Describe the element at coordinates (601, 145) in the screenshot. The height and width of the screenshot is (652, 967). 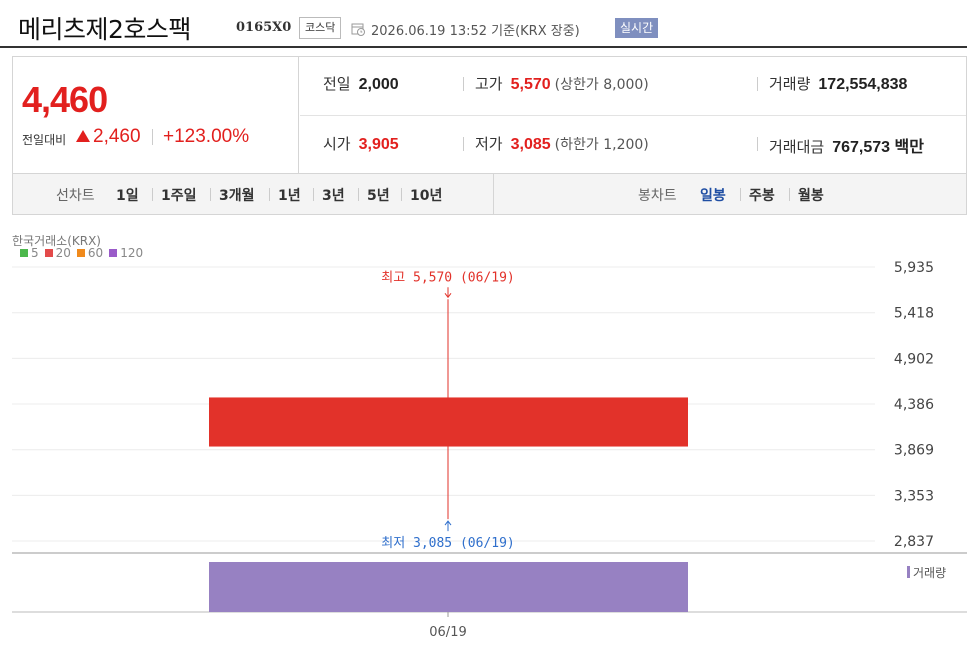
I see `stat-sub: (하한가 1,200)` at that location.